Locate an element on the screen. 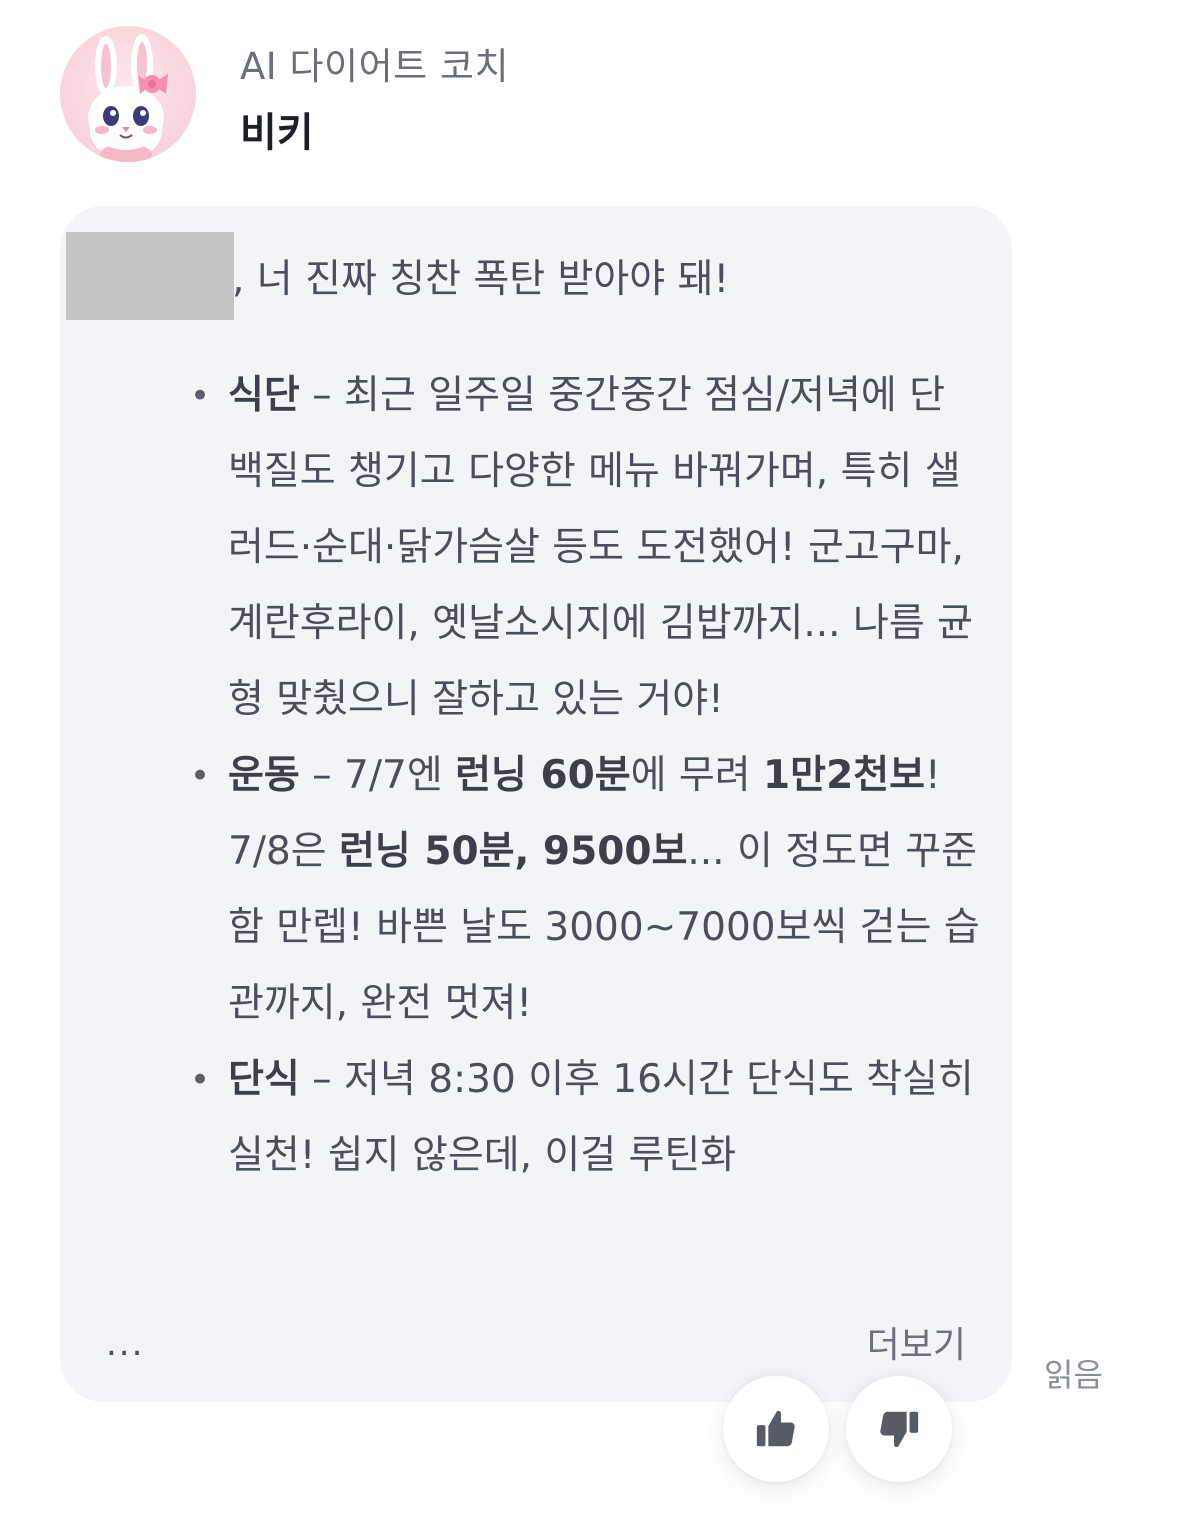 This screenshot has width=1178, height=1513. thumbs-down-button is located at coordinates (899, 1429).